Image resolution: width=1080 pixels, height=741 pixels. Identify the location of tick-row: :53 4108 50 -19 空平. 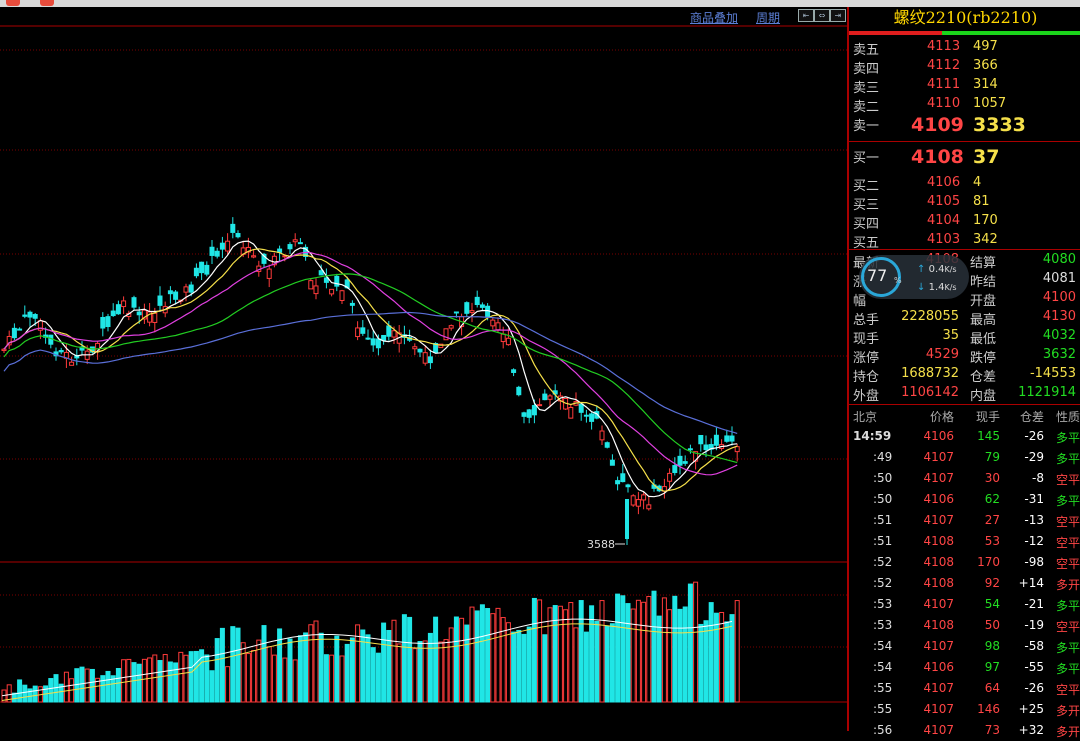
(964, 625).